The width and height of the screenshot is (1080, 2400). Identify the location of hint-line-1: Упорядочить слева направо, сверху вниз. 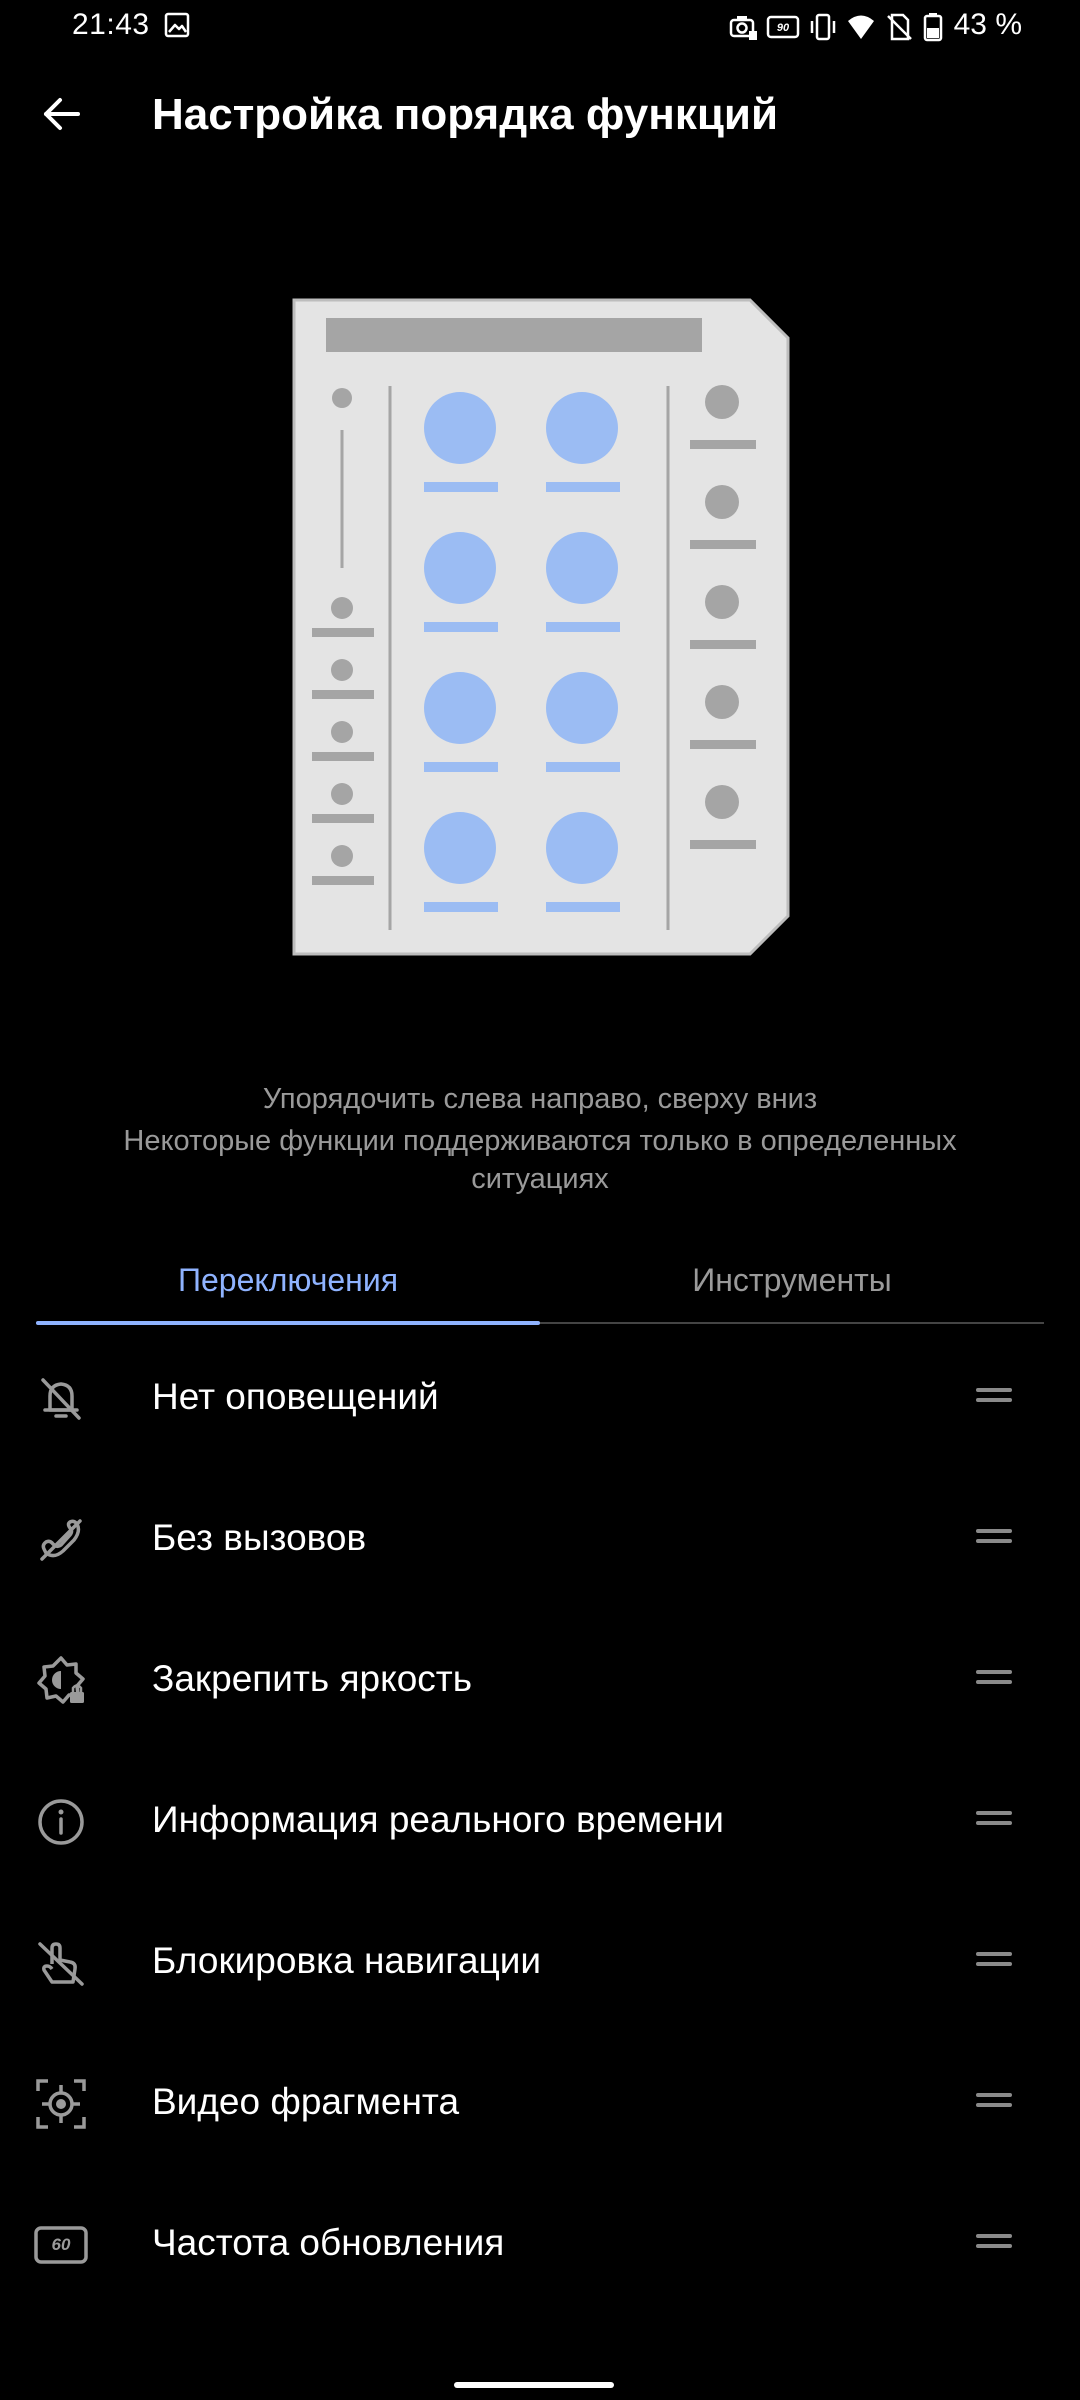
(540, 1099).